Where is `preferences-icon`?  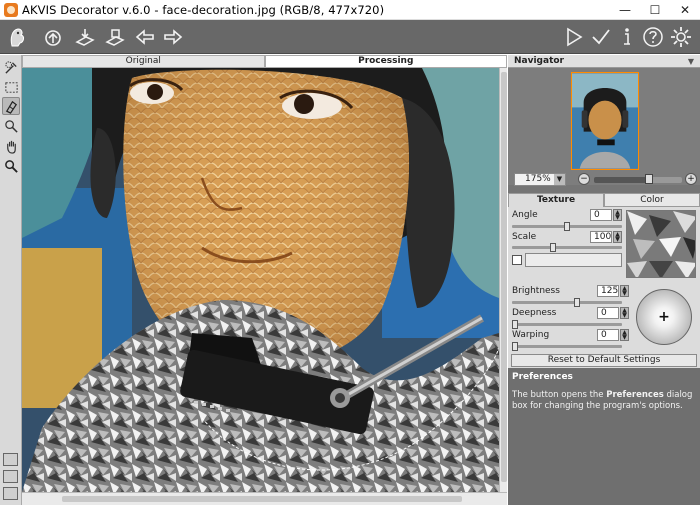 preferences-icon is located at coordinates (681, 37).